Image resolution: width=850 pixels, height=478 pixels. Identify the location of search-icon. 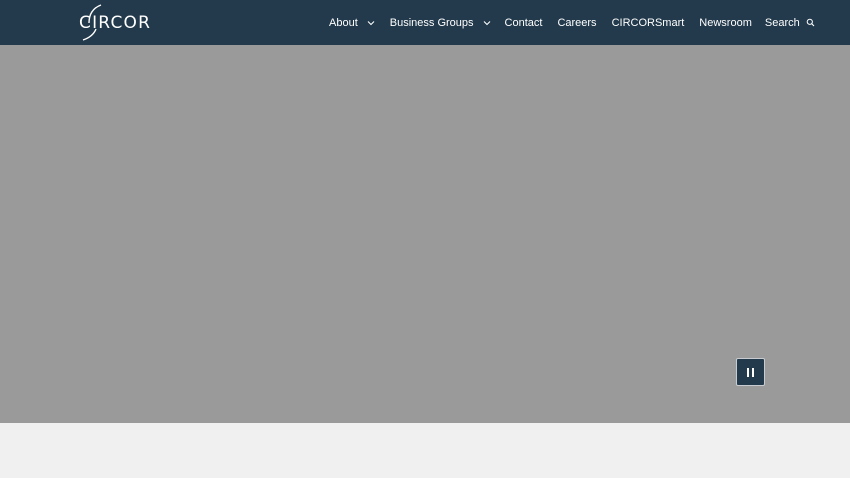
(810, 22).